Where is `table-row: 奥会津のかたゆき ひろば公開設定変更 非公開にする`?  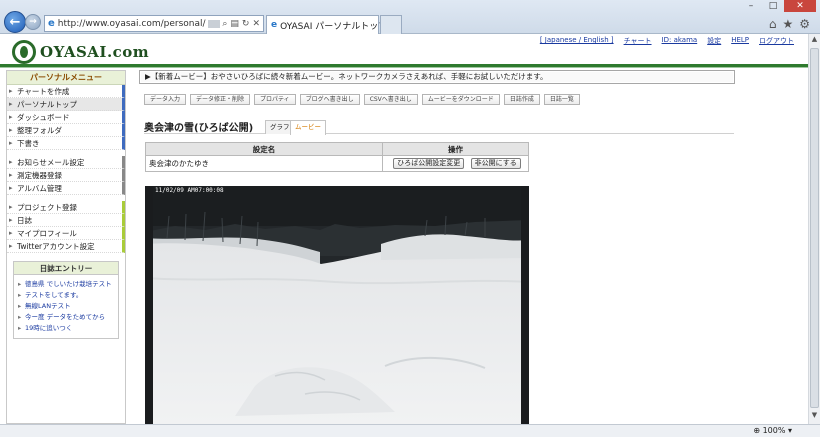 table-row: 奥会津のかたゆき ひろば公開設定変更 非公開にする is located at coordinates (337, 163).